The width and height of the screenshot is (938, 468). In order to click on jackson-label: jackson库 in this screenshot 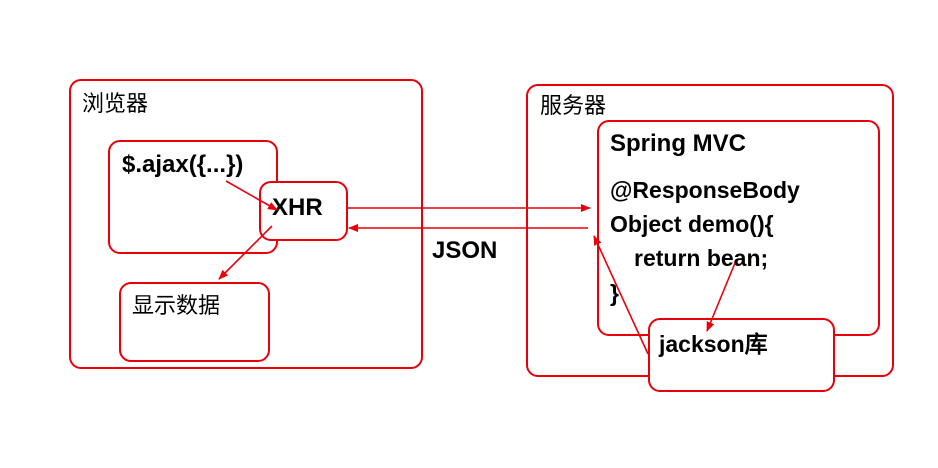, I will do `click(713, 344)`.